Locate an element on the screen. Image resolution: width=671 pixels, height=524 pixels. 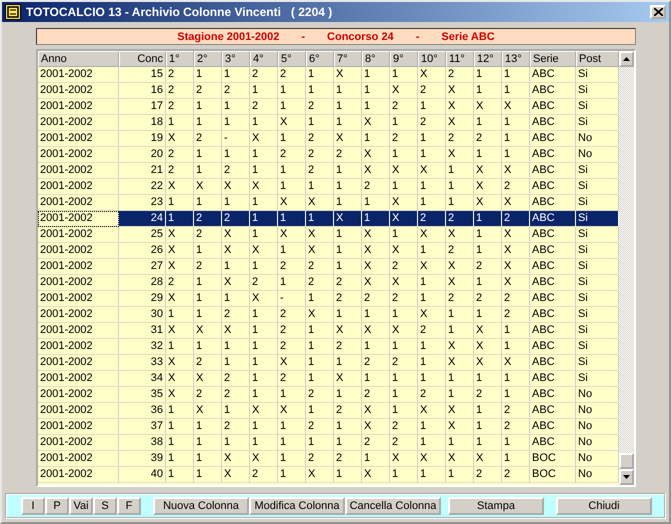
table-row: 2001-2002 15 2 1 1 2 2 1 X 1 1 X 2 1 1 ABC Si is located at coordinates (328, 75).